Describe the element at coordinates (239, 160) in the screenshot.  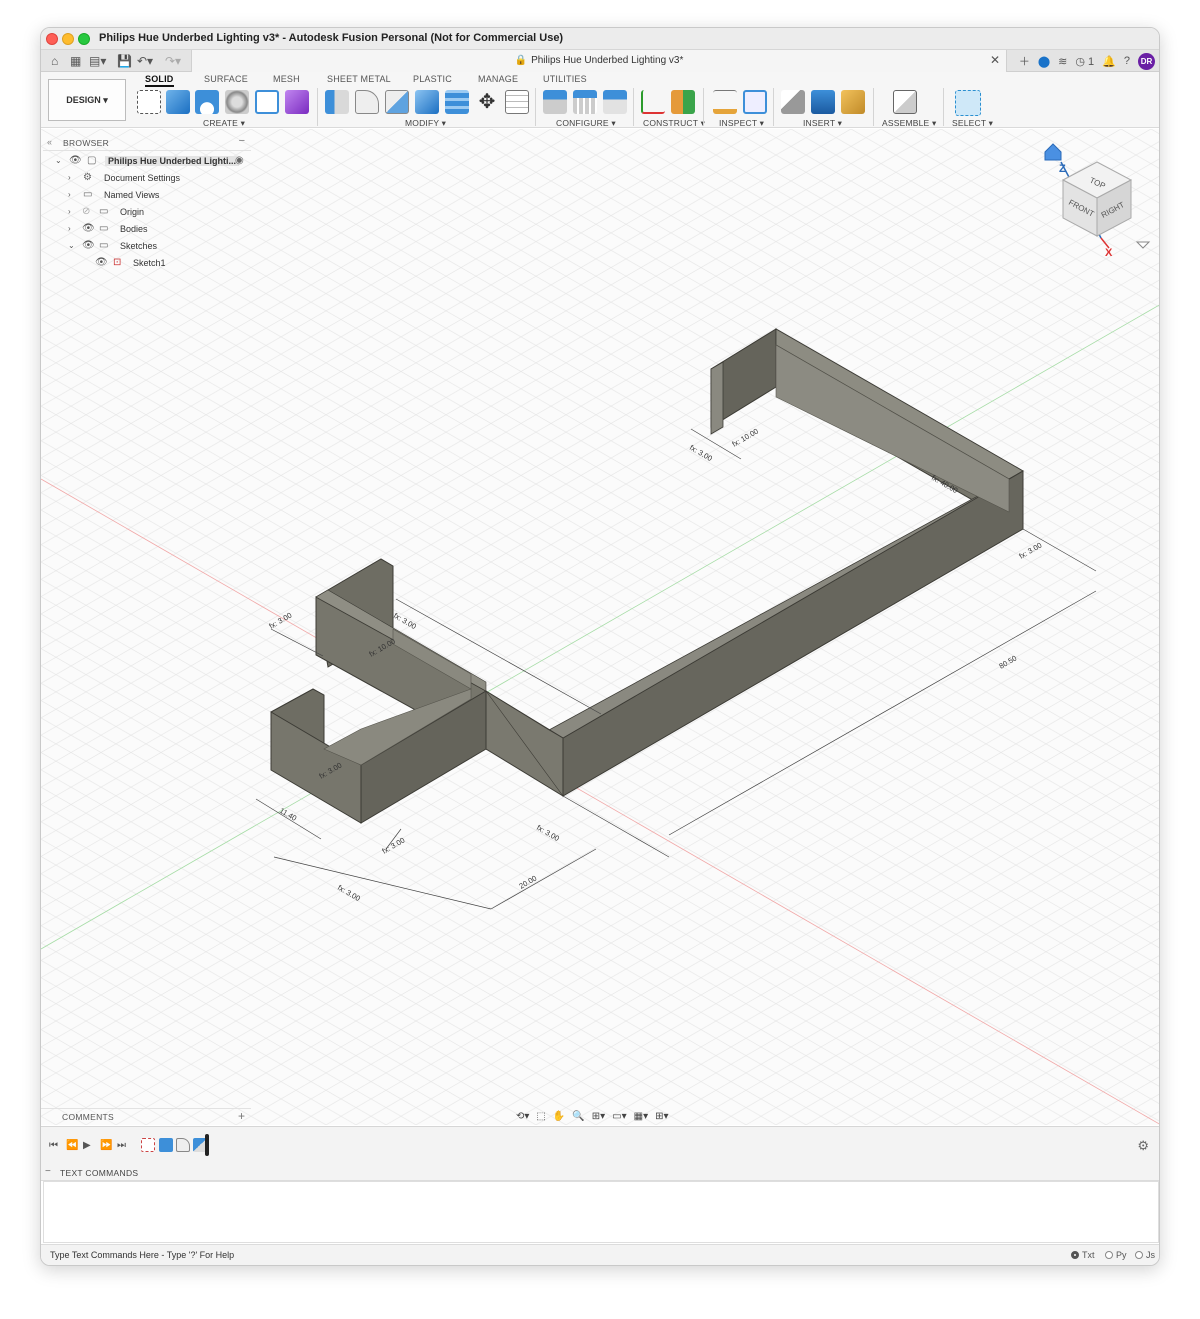
I see `activate-radio-icon: ◉` at that location.